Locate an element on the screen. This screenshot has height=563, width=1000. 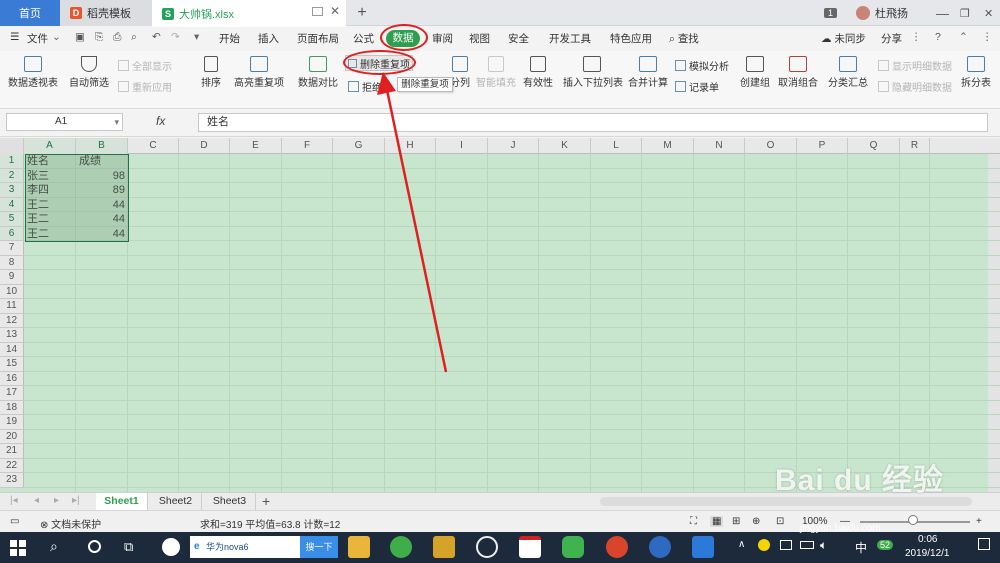
tray-chevron-icon: ∧ is located at coordinates (741, 544).